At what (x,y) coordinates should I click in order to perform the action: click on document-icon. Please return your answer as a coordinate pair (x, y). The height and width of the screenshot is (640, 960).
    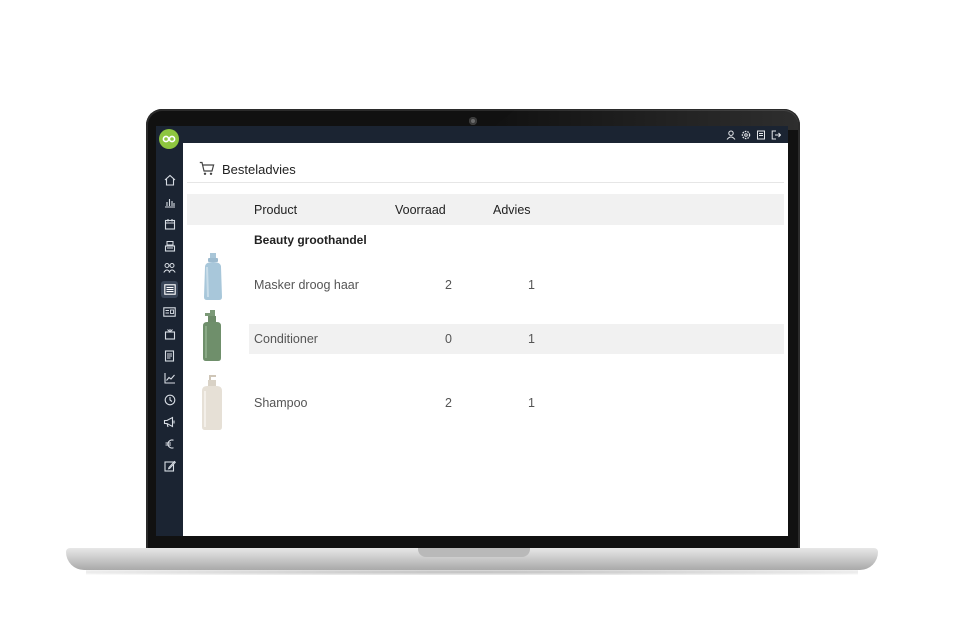
    Looking at the image, I should click on (169, 355).